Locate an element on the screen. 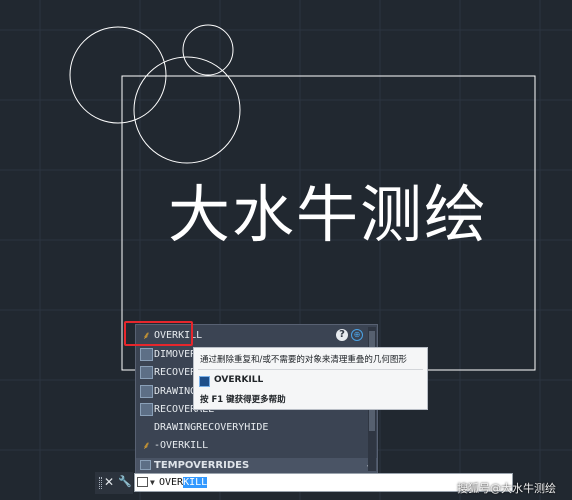 Image resolution: width=572 pixels, height=500 pixels. command-text: OVERKILL is located at coordinates (183, 482).